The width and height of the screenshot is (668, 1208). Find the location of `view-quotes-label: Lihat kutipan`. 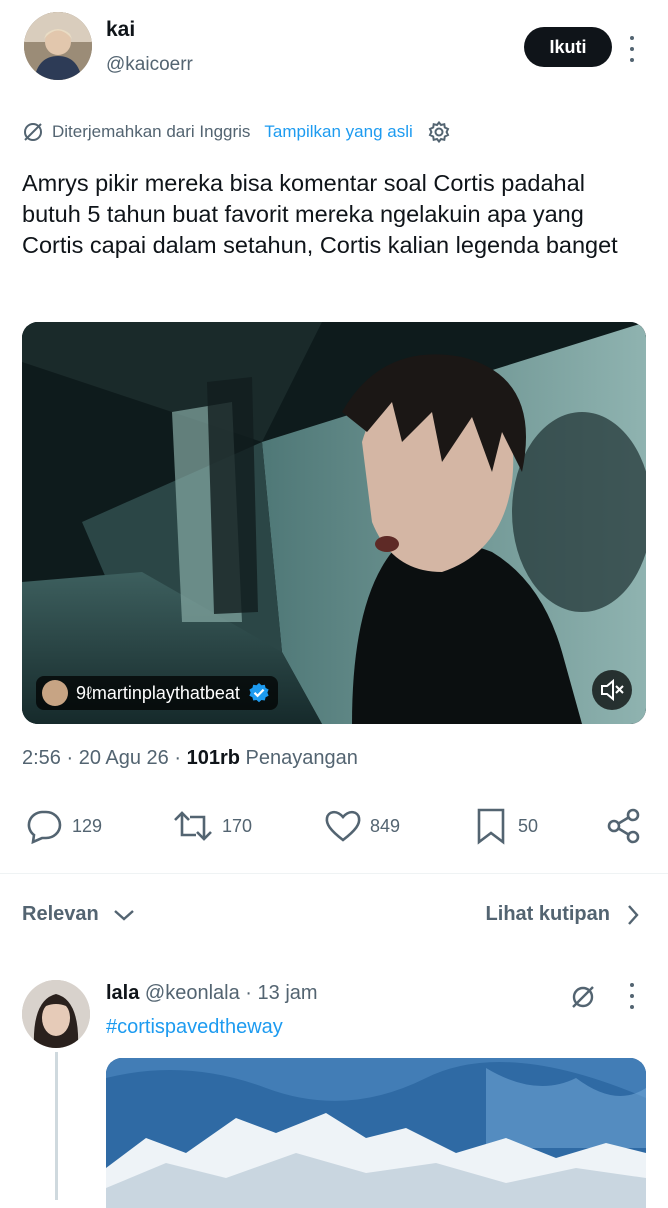

view-quotes-label: Lihat kutipan is located at coordinates (547, 914).